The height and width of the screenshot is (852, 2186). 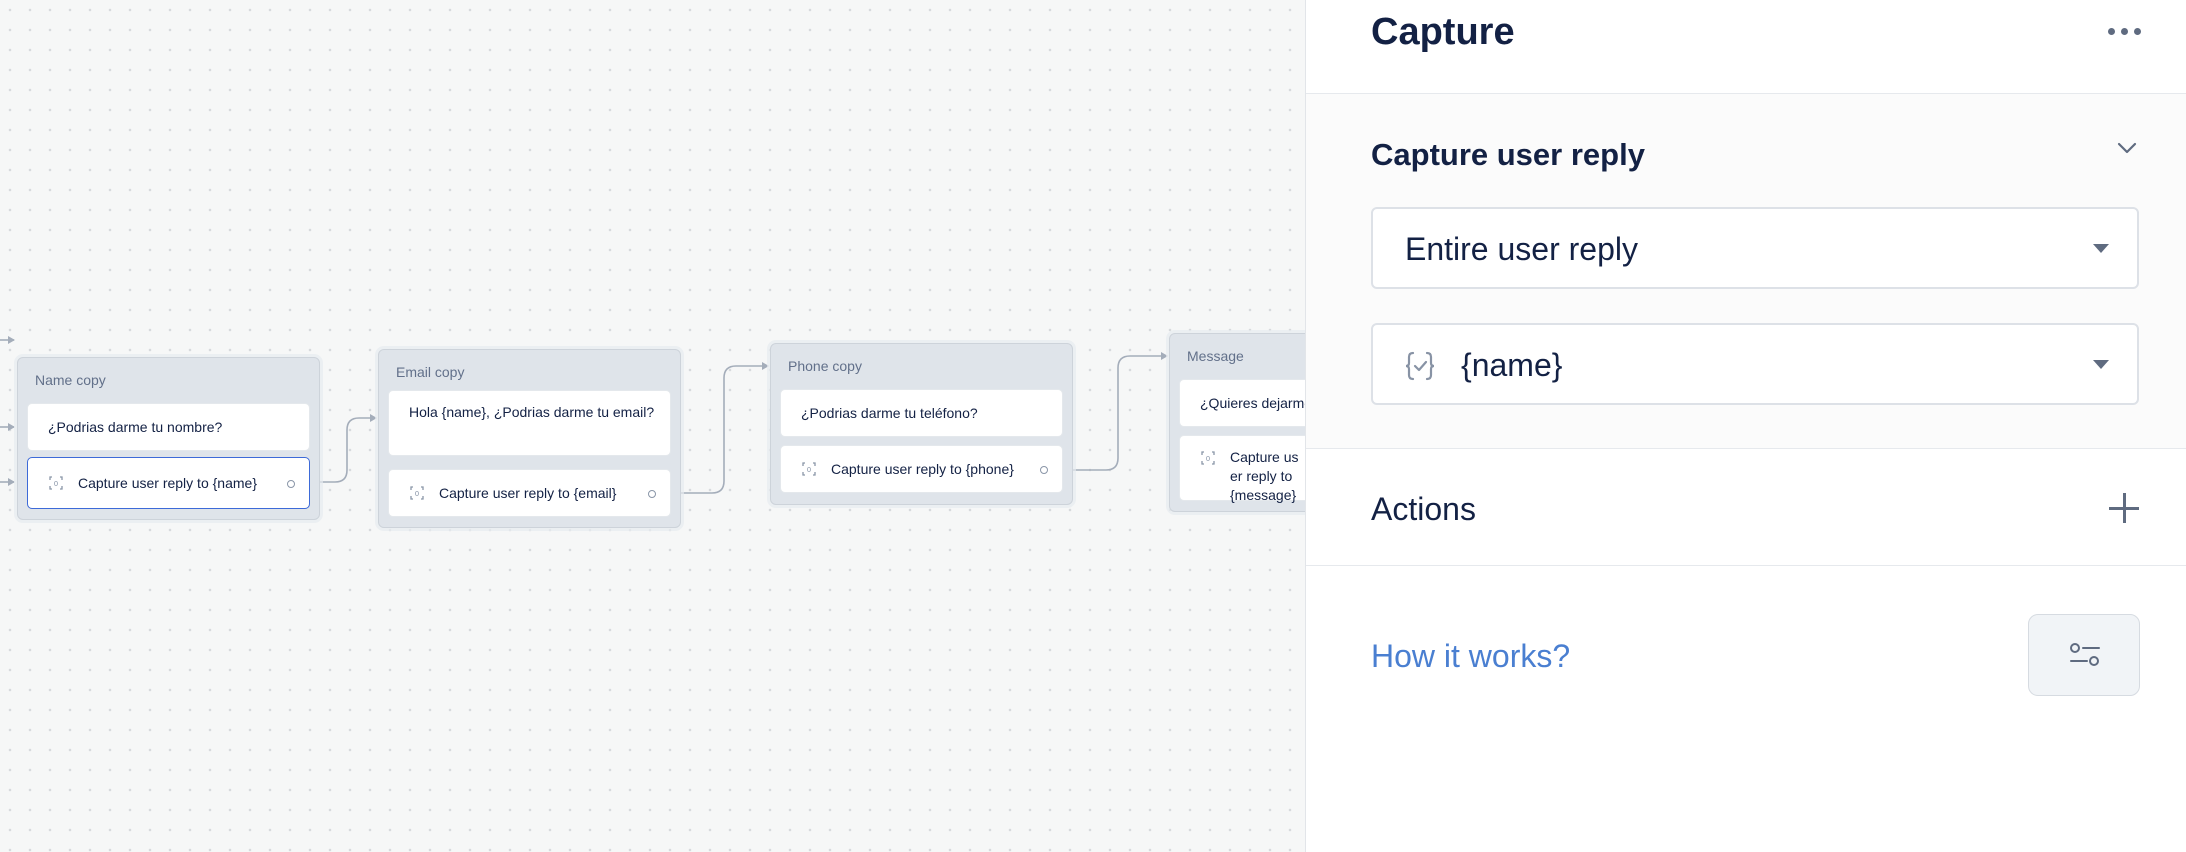 I want to click on capture-step: 0 Capture user reply to {phone}, so click(x=921, y=469).